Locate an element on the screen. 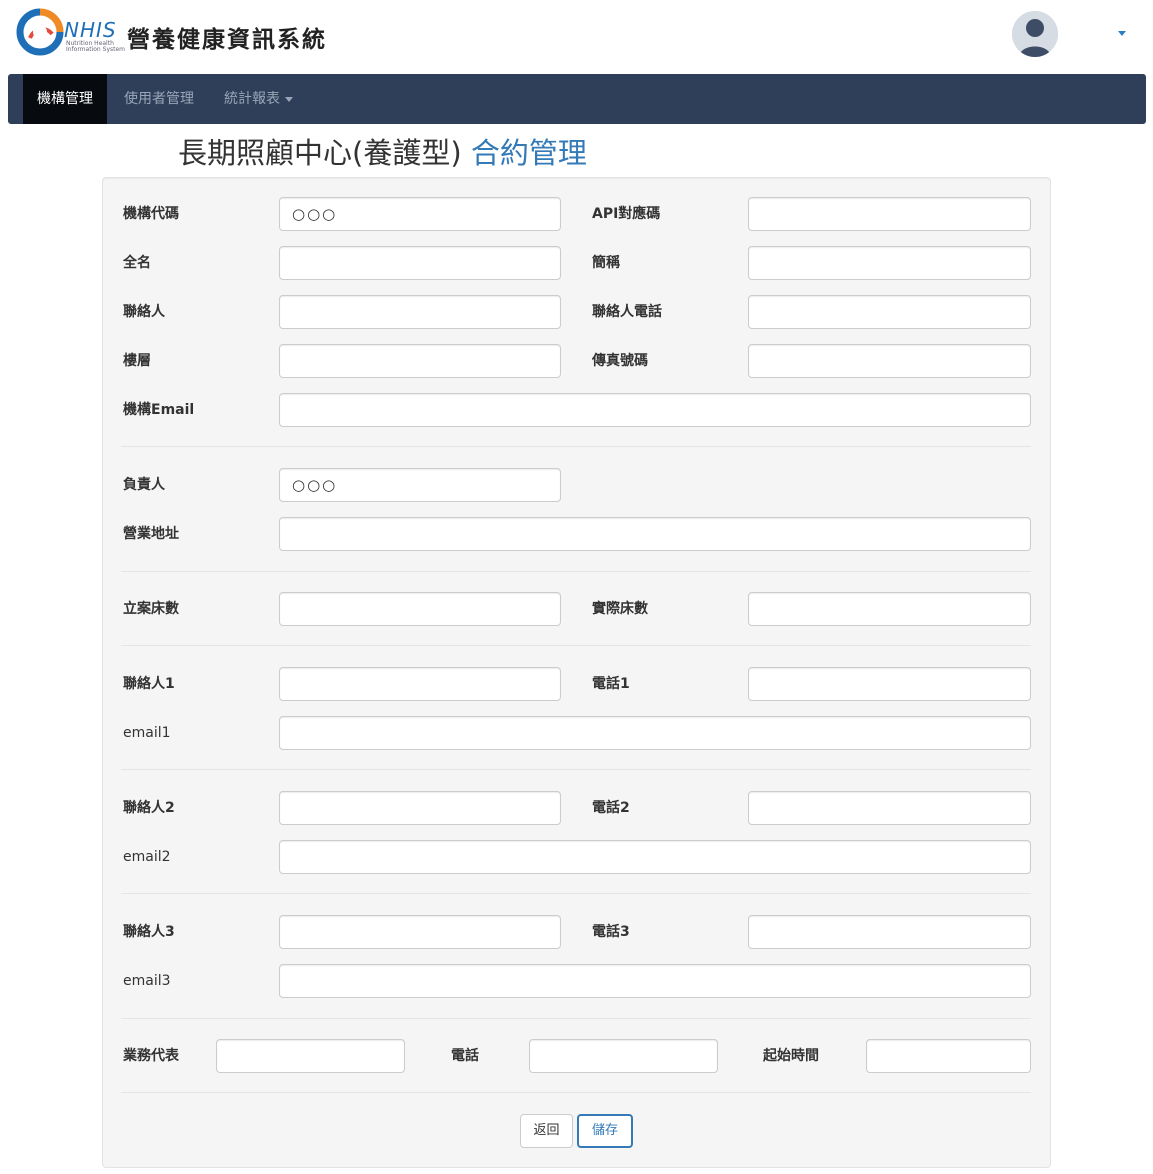  chevron-down-icon is located at coordinates (289, 99).